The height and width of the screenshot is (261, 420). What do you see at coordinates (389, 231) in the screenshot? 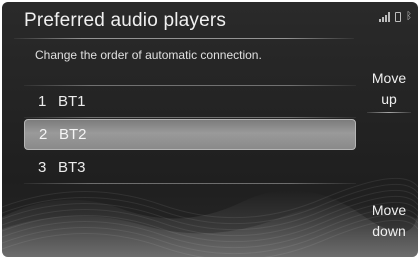
I see `move-down-label-line2: down` at bounding box center [389, 231].